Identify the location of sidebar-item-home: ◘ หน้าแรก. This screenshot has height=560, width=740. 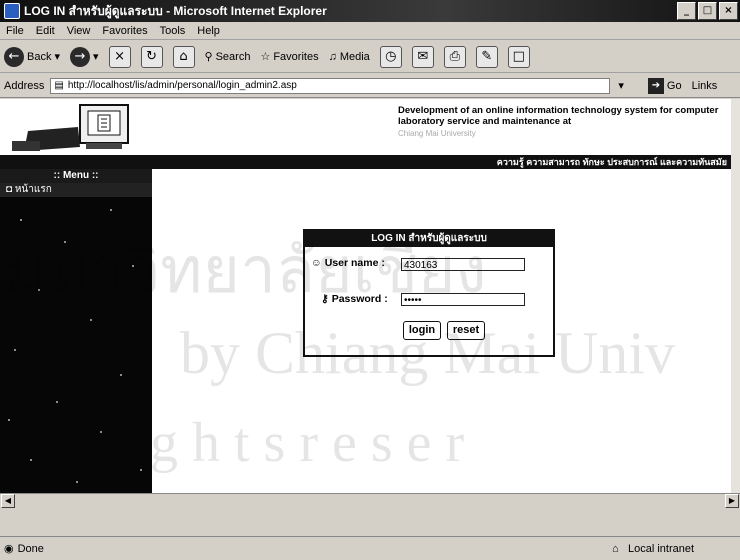
(76, 190).